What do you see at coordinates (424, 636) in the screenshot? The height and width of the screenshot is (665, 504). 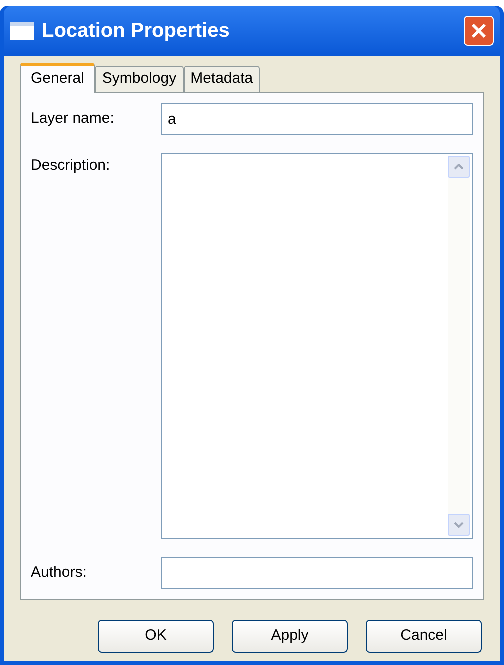 I see `dialog-button: Cancel` at bounding box center [424, 636].